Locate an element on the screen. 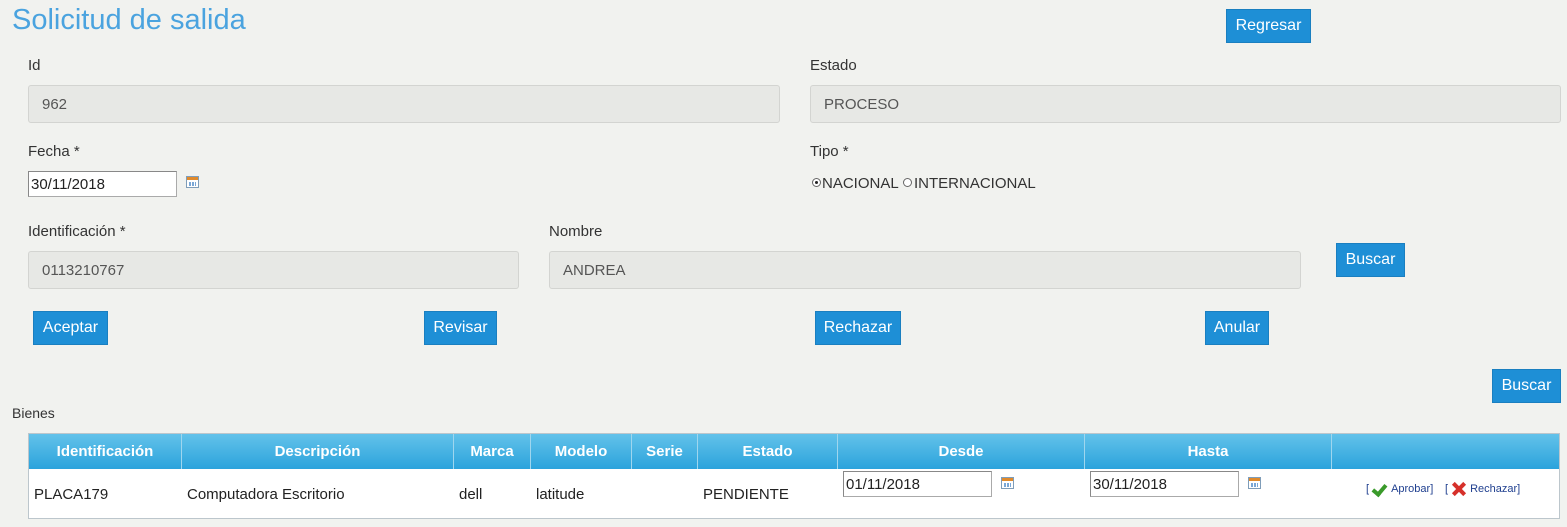 The image size is (1567, 527). col-hasta: Hasta is located at coordinates (1208, 451).